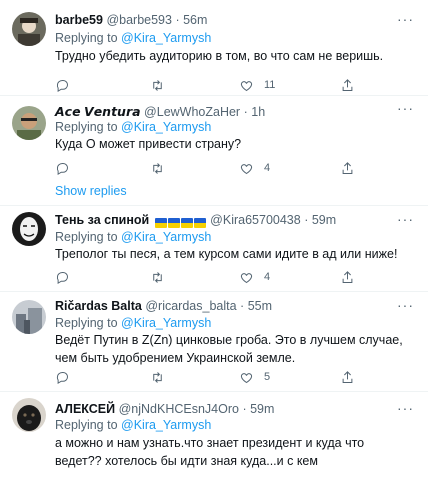 The width and height of the screenshot is (428, 487). Describe the element at coordinates (98, 112) in the screenshot. I see `display-name: 𝘼𝙘𝙚 𝙑𝙚𝙣𝙩𝙪𝙧𝙖` at that location.